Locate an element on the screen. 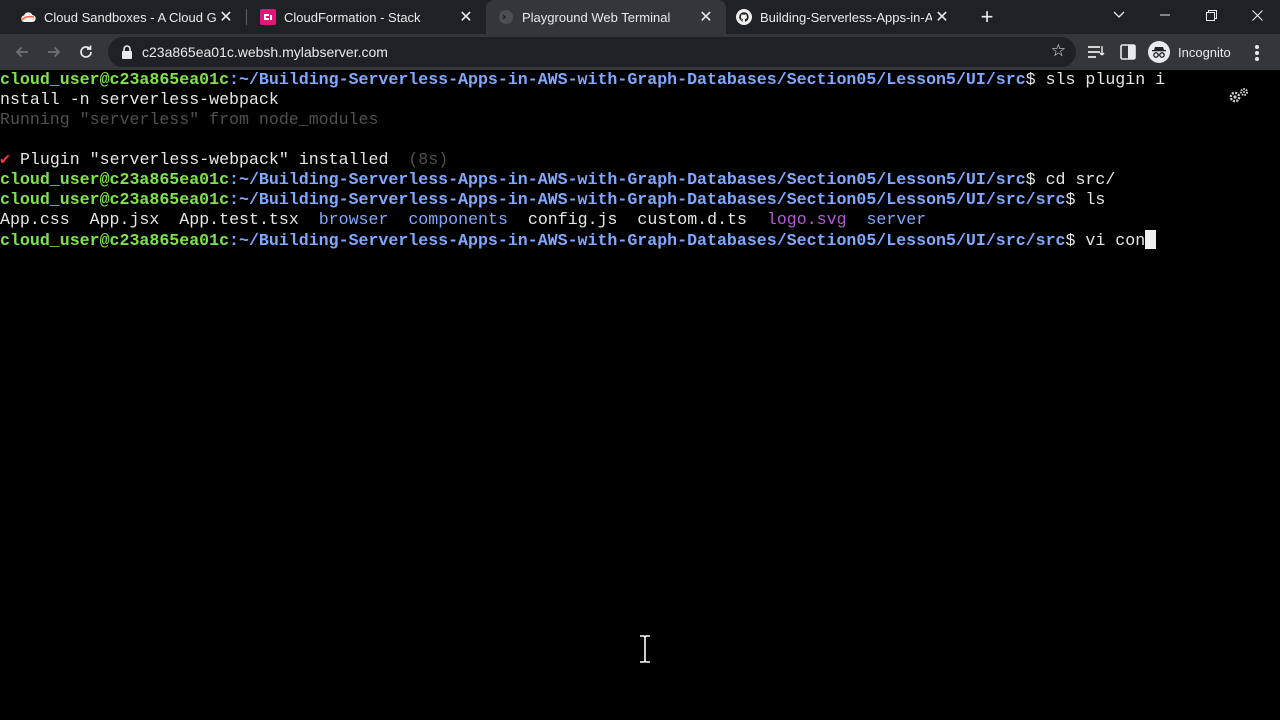 The image size is (1280, 720). tab-title: Cloud Sandboxes - A Cloud Guru is located at coordinates (130, 17).